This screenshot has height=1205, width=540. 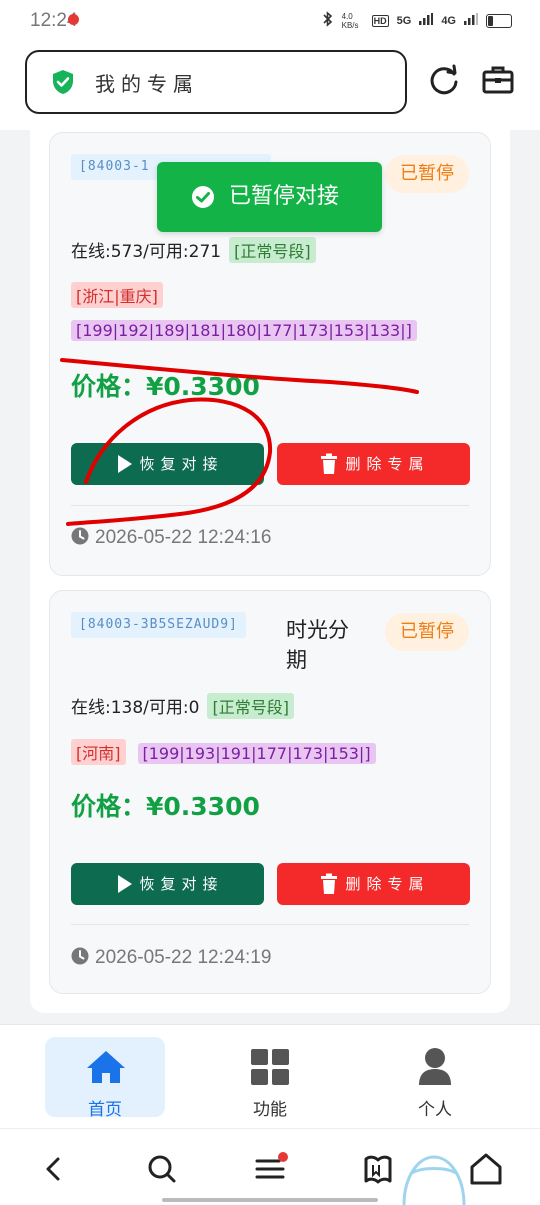 I want to click on card-stats: 在线:573/可用:271 [正常号段], so click(x=193, y=250).